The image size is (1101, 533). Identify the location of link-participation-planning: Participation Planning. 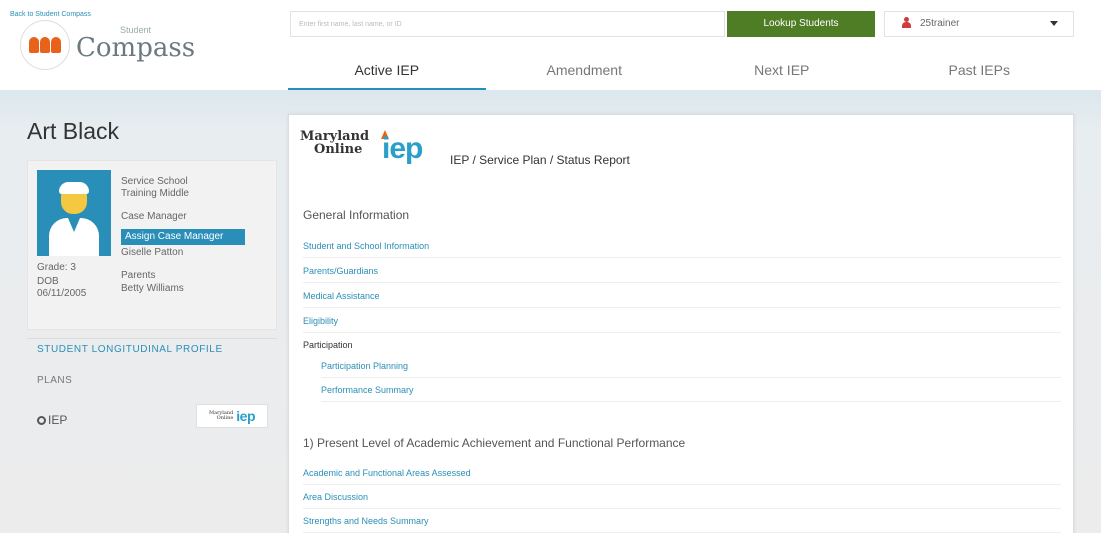
(691, 366).